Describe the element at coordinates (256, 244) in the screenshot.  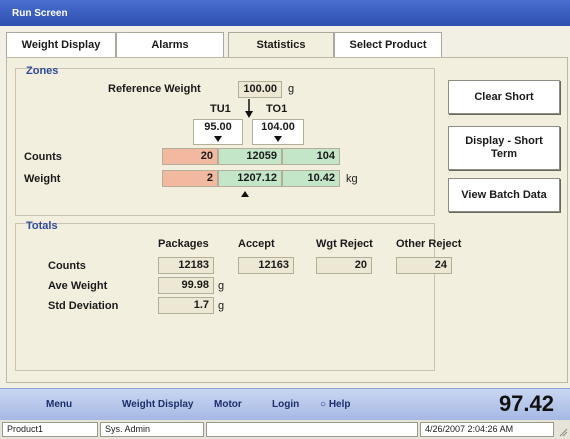
I see `header-accept: Accept` at that location.